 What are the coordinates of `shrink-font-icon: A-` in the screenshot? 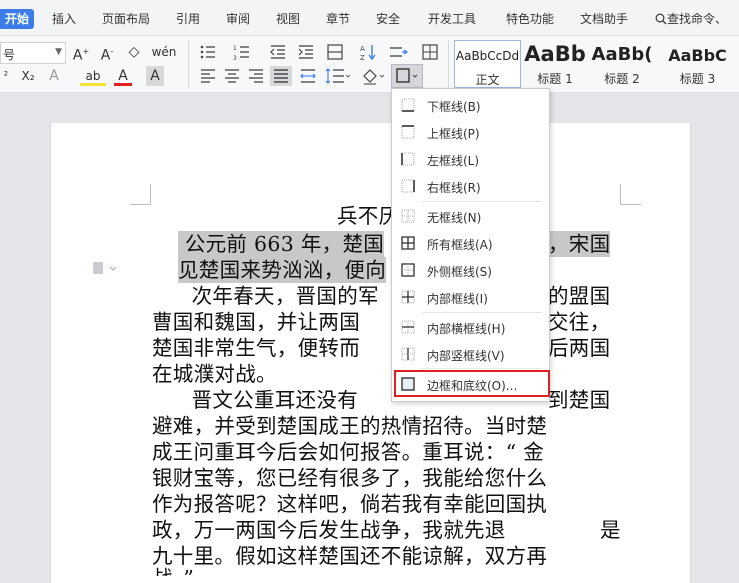 It's located at (107, 53).